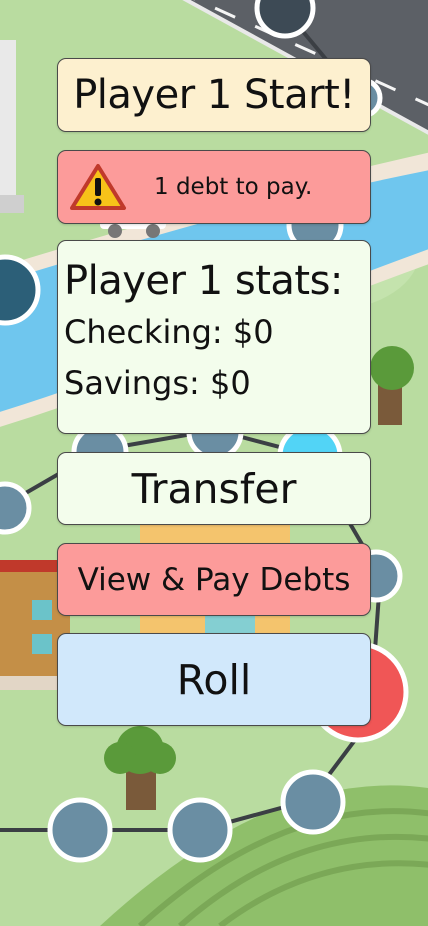 The width and height of the screenshot is (428, 926). What do you see at coordinates (233, 187) in the screenshot?
I see `debt-alert-text: 1 debt to pay.` at bounding box center [233, 187].